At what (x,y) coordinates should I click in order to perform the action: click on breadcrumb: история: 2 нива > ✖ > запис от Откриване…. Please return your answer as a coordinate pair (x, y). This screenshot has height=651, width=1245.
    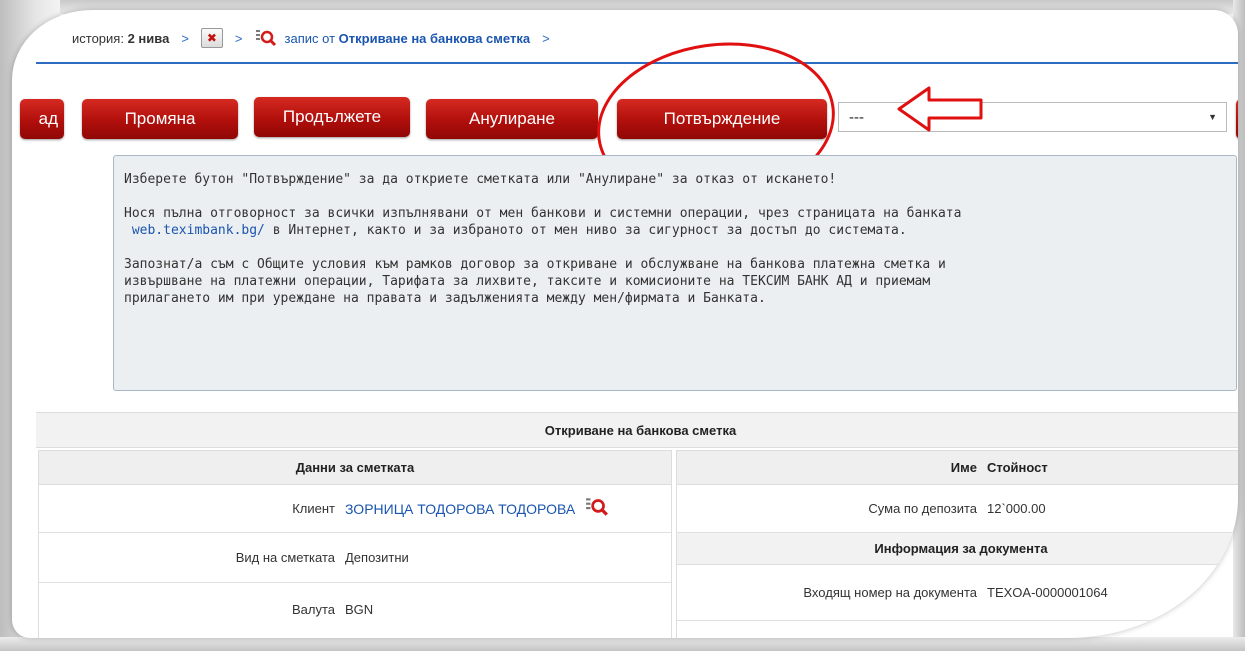
    Looking at the image, I should click on (313, 38).